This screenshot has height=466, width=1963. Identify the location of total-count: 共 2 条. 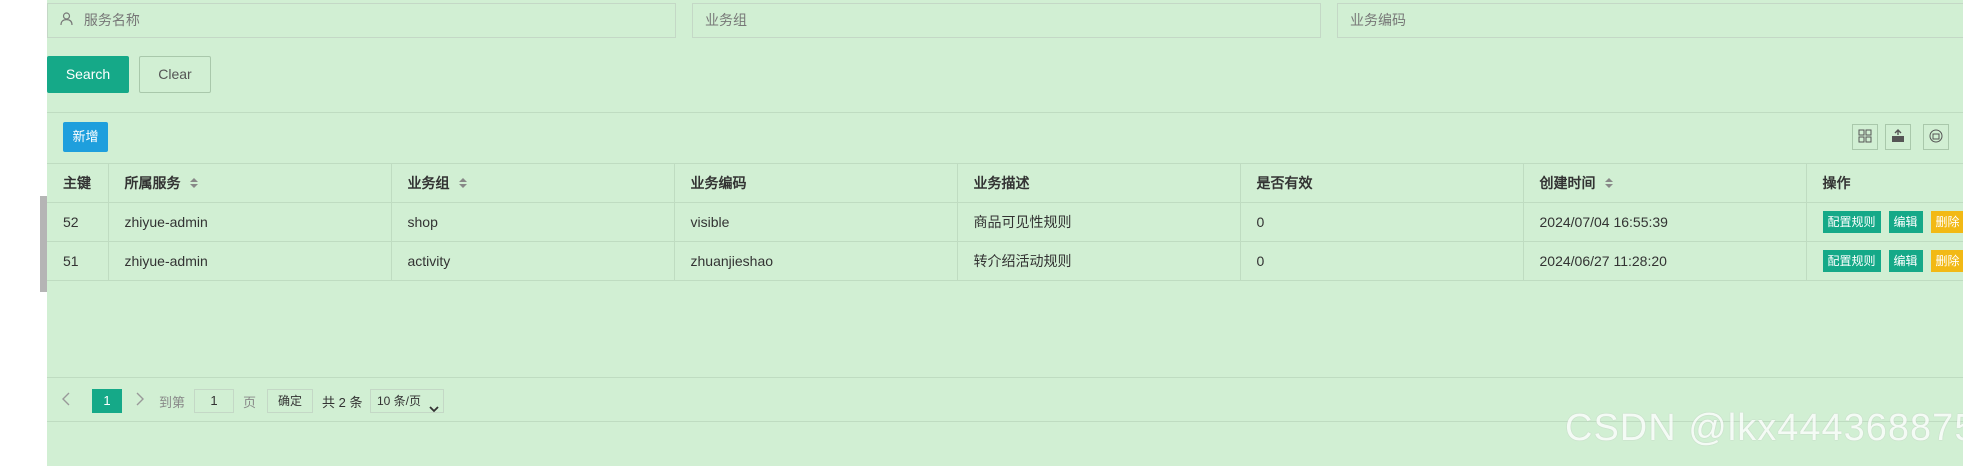
(342, 402).